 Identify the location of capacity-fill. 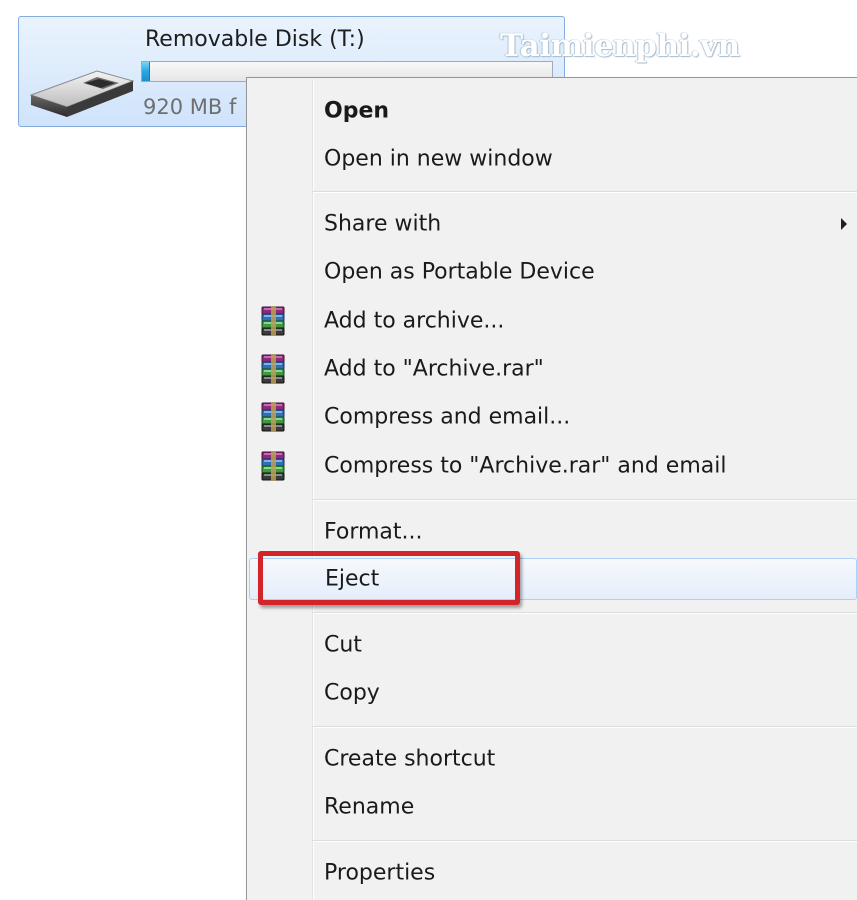
(146, 71).